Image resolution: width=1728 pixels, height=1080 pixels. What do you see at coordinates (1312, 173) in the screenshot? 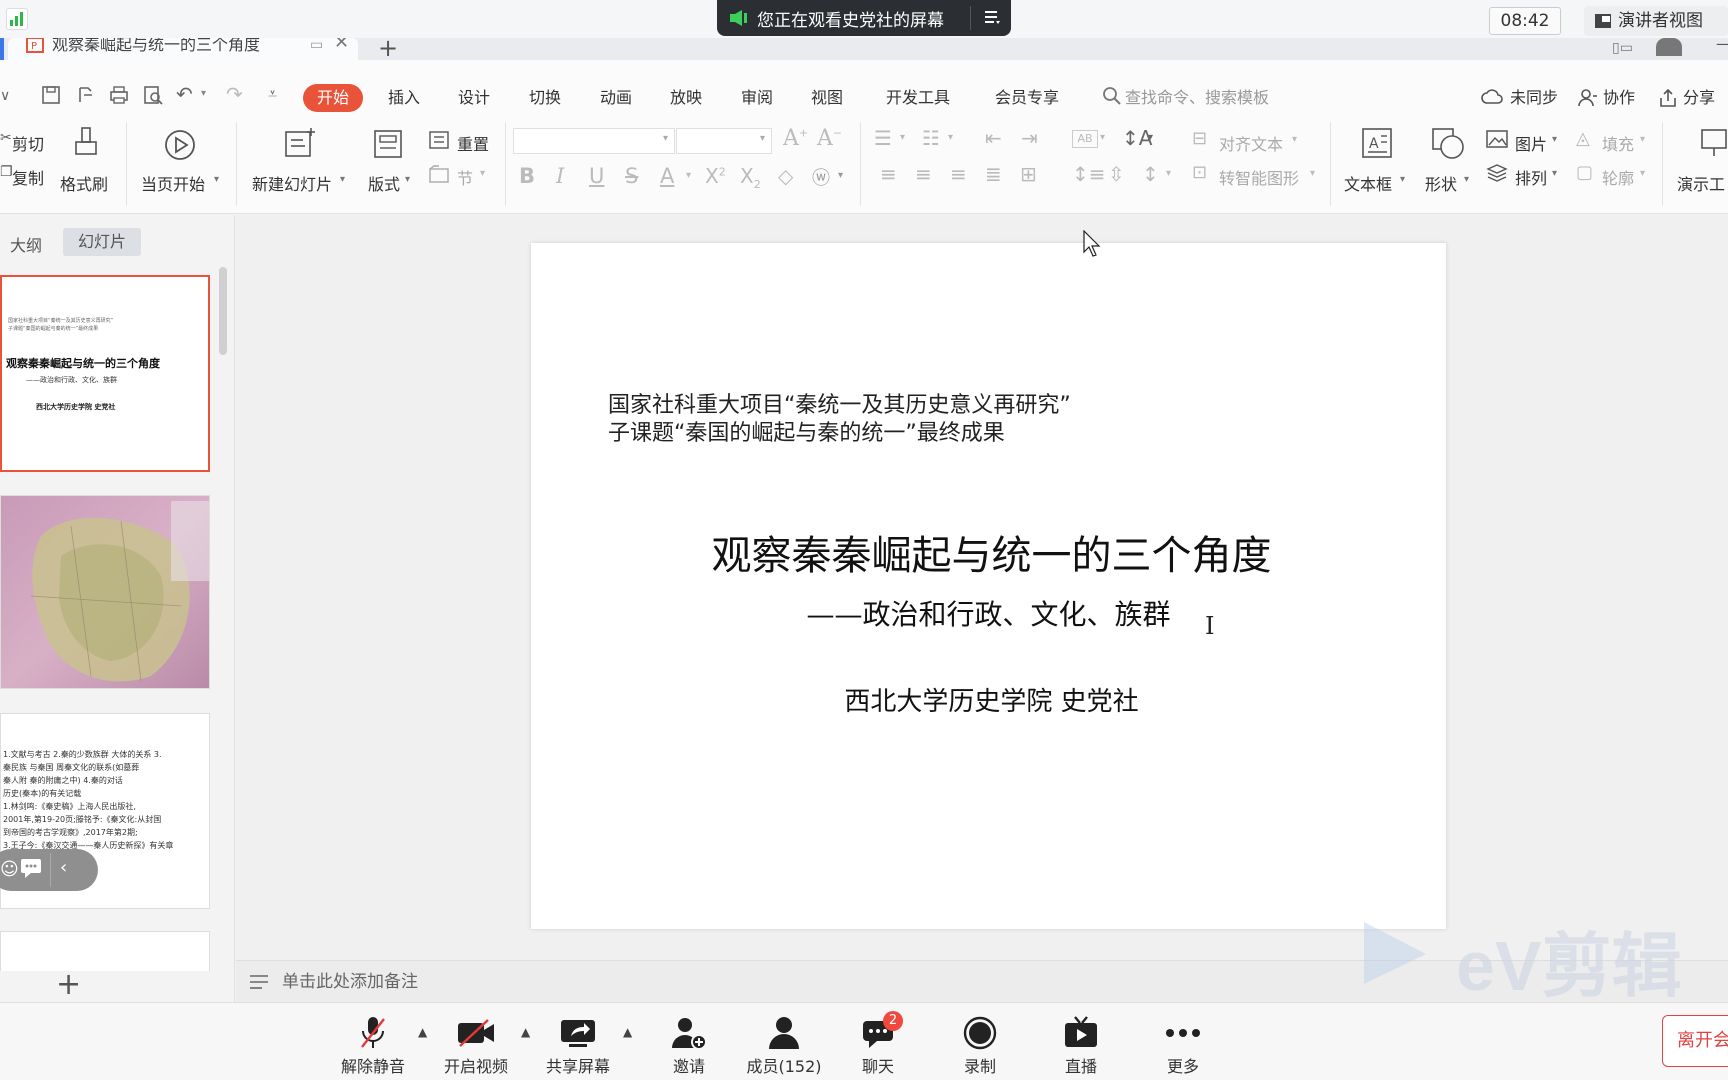
I see `smart-shape-dropdown-icon: ▾` at bounding box center [1312, 173].